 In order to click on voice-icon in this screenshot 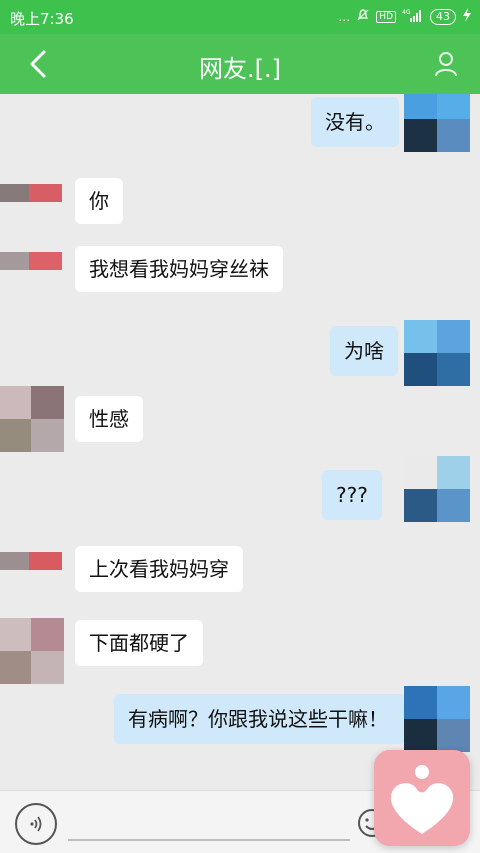, I will do `click(36, 824)`.